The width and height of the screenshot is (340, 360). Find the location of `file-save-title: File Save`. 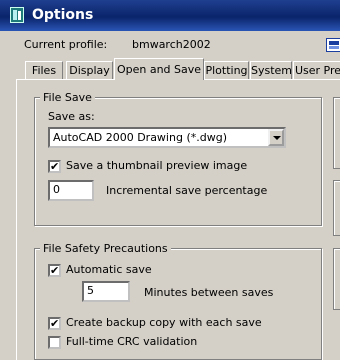

file-save-title: File Save is located at coordinates (67, 97).